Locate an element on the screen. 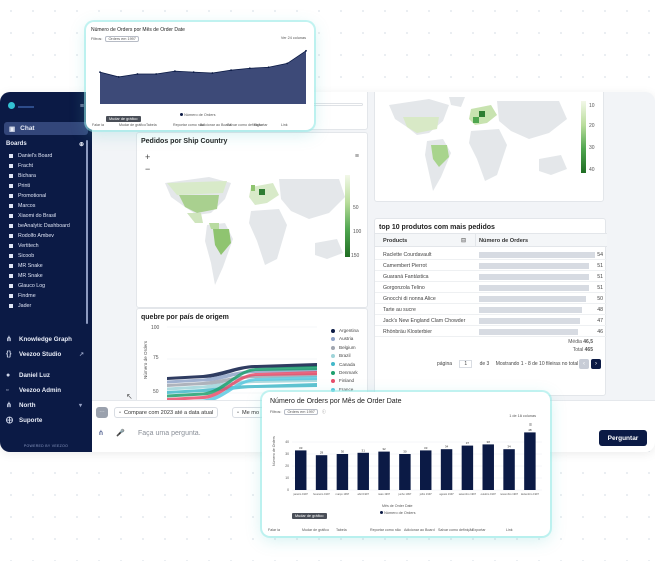 This screenshot has width=655, height=561. sidebar-board-item: Sicoob is located at coordinates (46, 256).